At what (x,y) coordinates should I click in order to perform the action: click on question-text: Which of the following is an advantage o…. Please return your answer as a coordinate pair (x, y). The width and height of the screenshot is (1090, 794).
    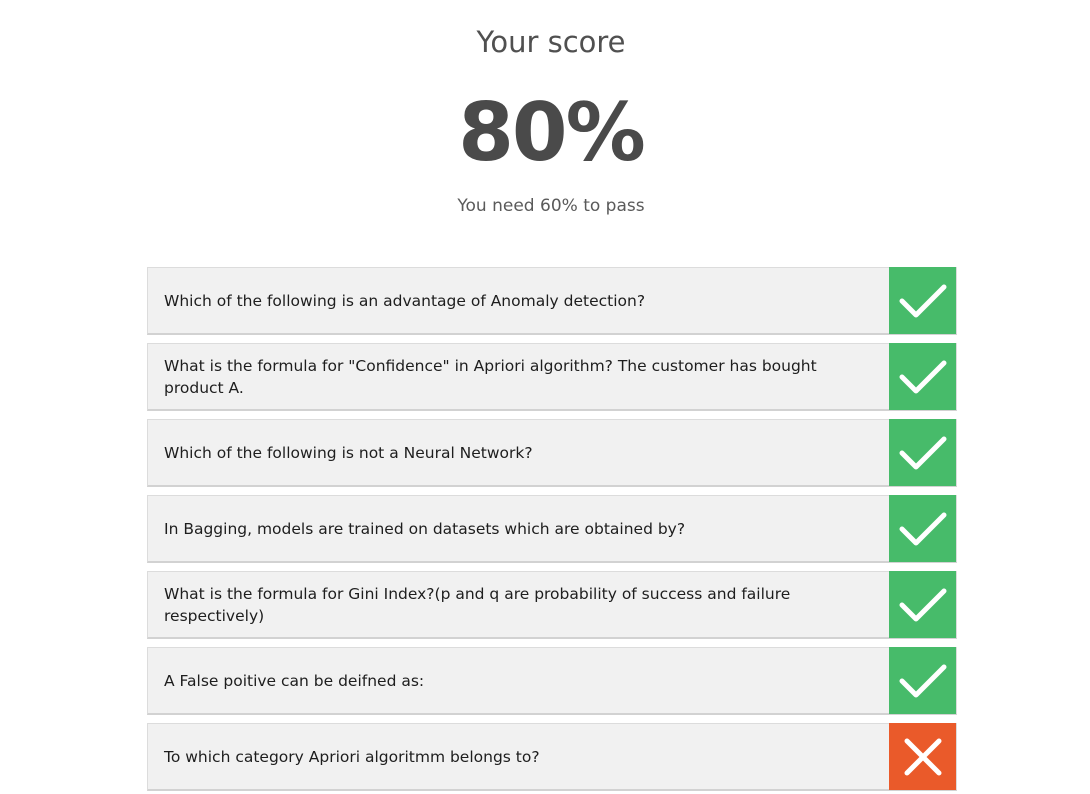
    Looking at the image, I should click on (405, 301).